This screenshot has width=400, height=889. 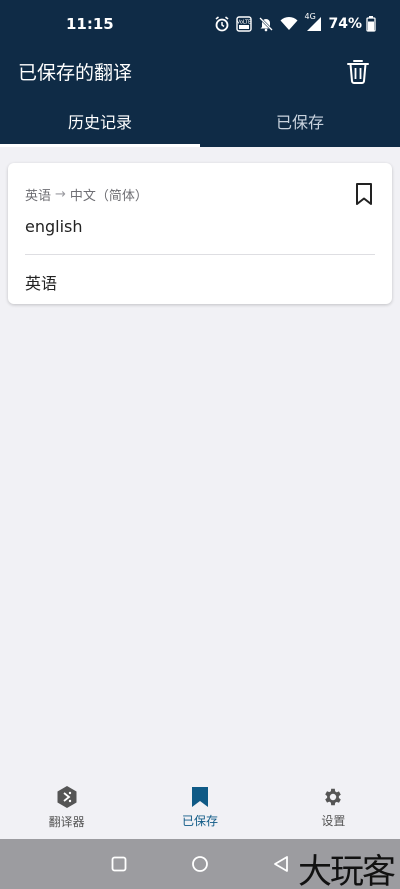 What do you see at coordinates (41, 283) in the screenshot?
I see `translated-text: 英语` at bounding box center [41, 283].